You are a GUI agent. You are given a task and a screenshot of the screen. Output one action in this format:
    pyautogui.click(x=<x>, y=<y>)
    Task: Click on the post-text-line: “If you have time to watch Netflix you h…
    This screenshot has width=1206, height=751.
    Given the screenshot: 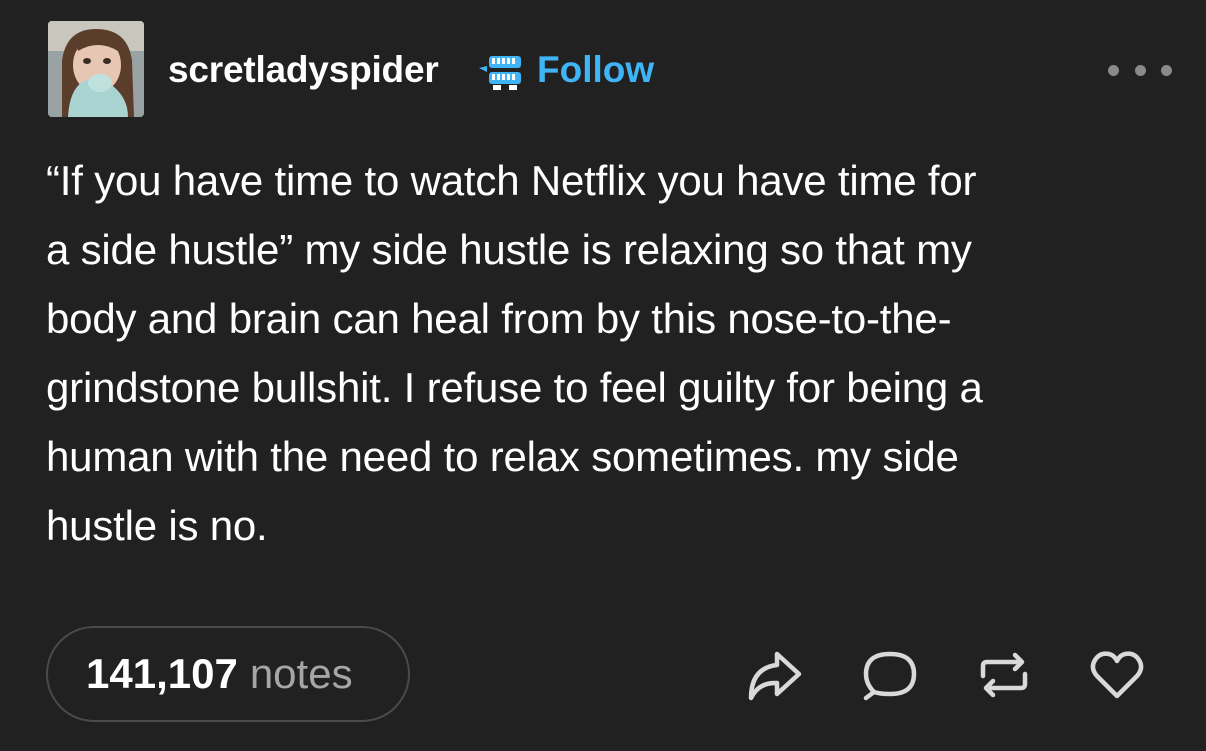 What is the action you would take?
    pyautogui.click(x=511, y=180)
    